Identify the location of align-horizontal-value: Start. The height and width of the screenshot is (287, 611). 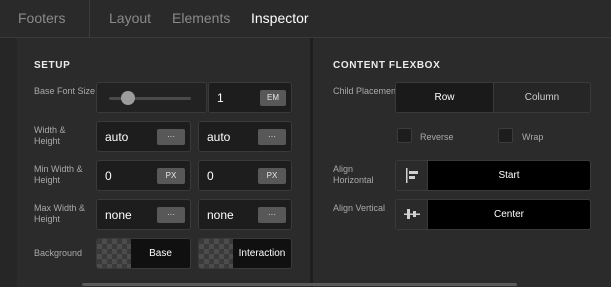
(509, 175).